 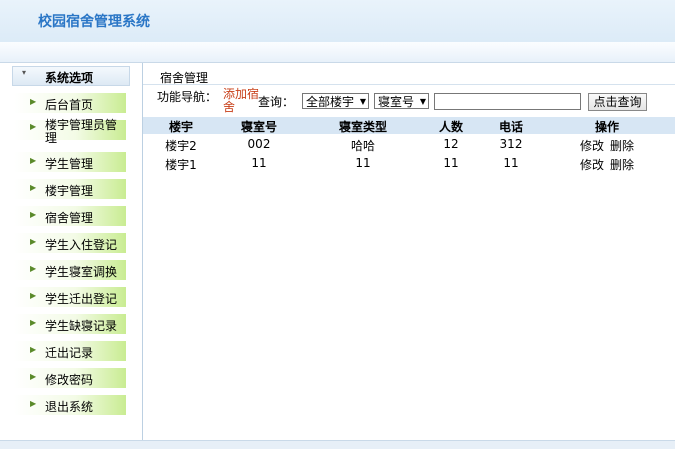 I want to click on cell-count: 11, so click(x=451, y=163).